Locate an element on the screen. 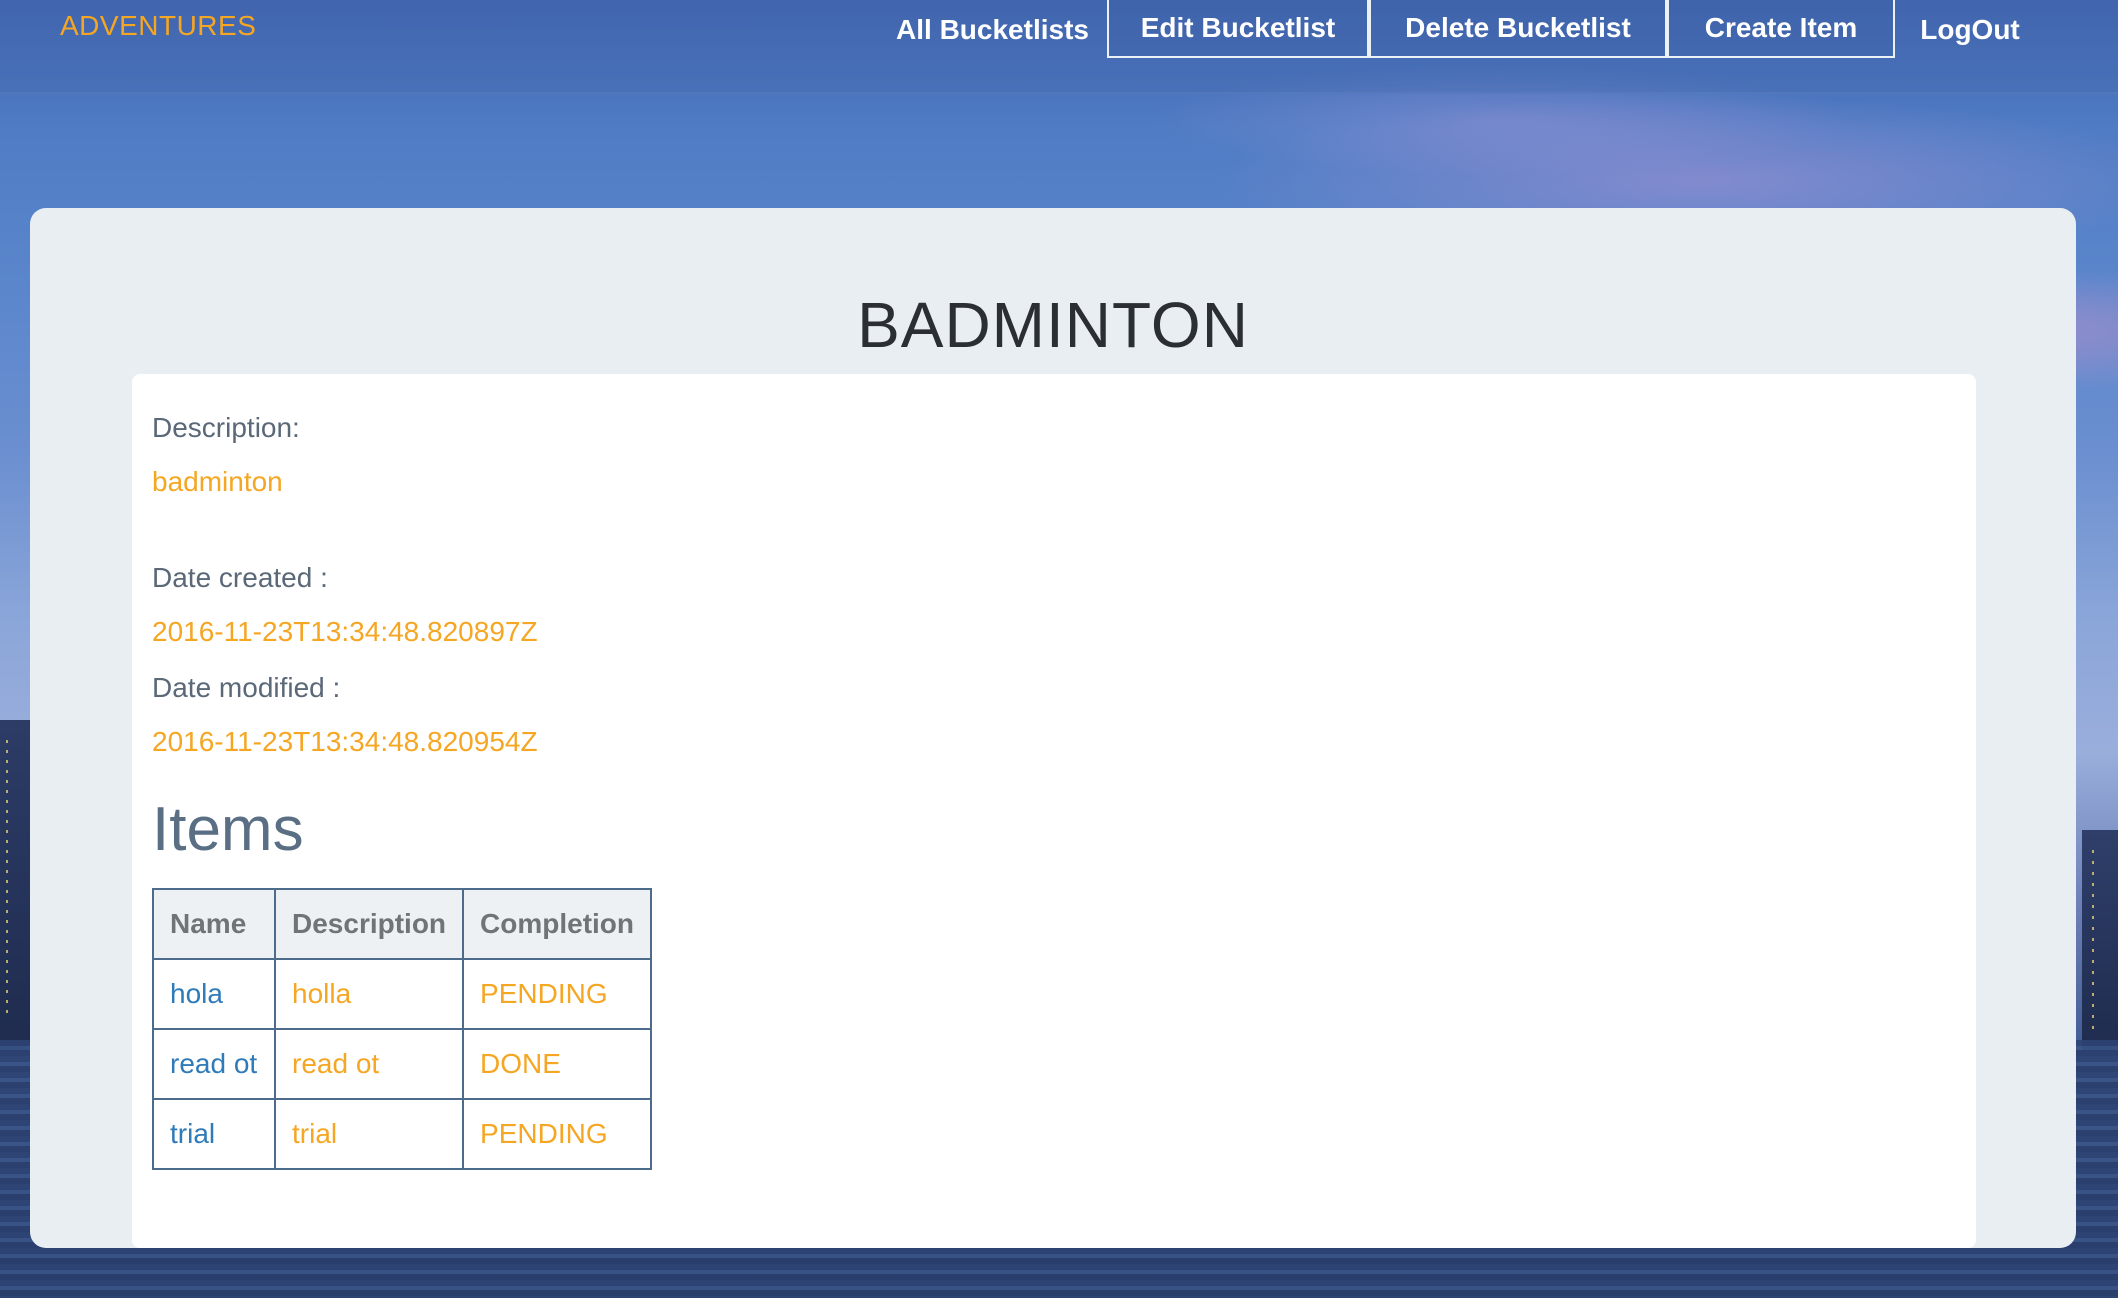 This screenshot has height=1298, width=2118. background-city-right is located at coordinates (2100, 940).